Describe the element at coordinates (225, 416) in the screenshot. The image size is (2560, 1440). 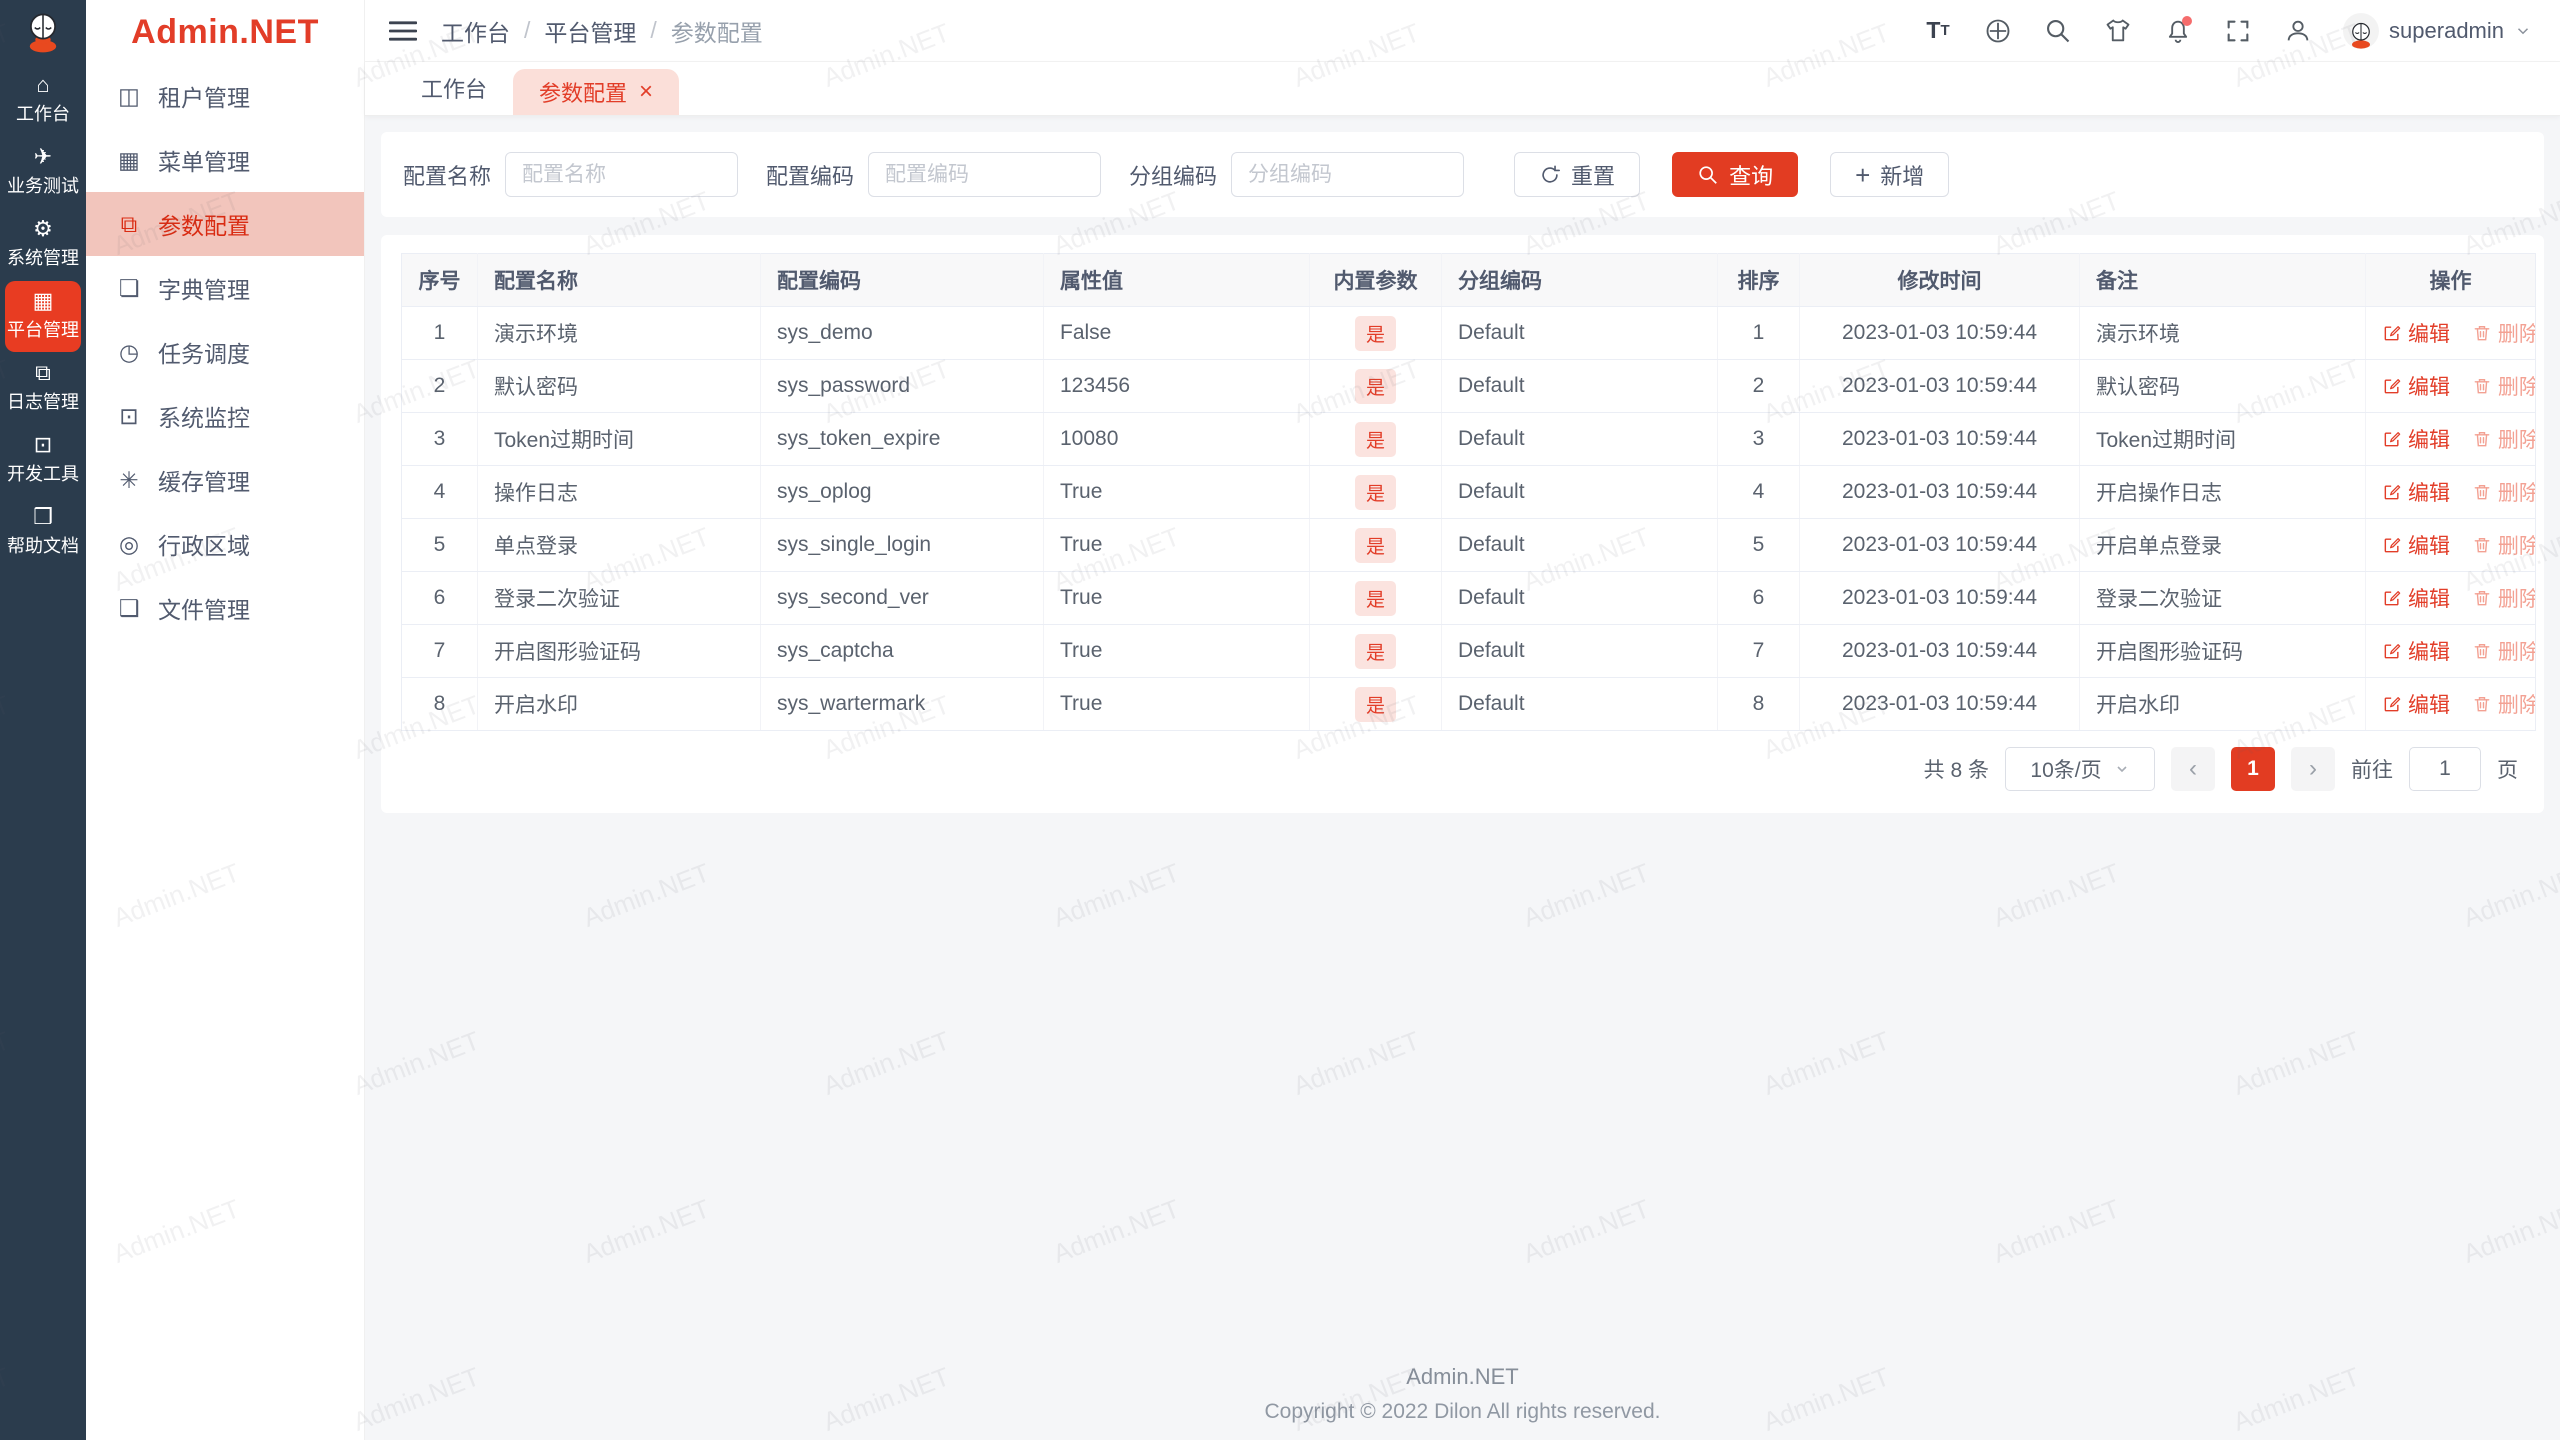
I see `sidebar-item-5: ⊡ 系统监控` at that location.